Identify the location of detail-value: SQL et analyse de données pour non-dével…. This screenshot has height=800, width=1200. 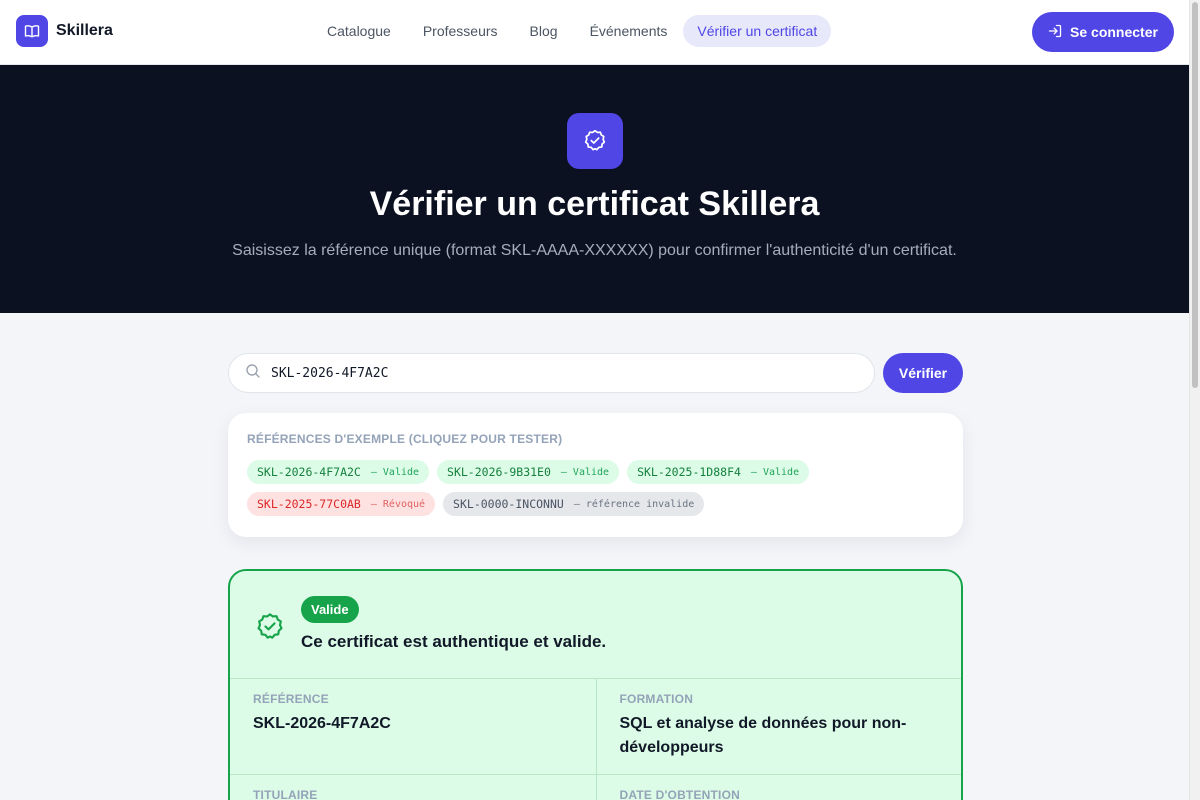
(763, 735).